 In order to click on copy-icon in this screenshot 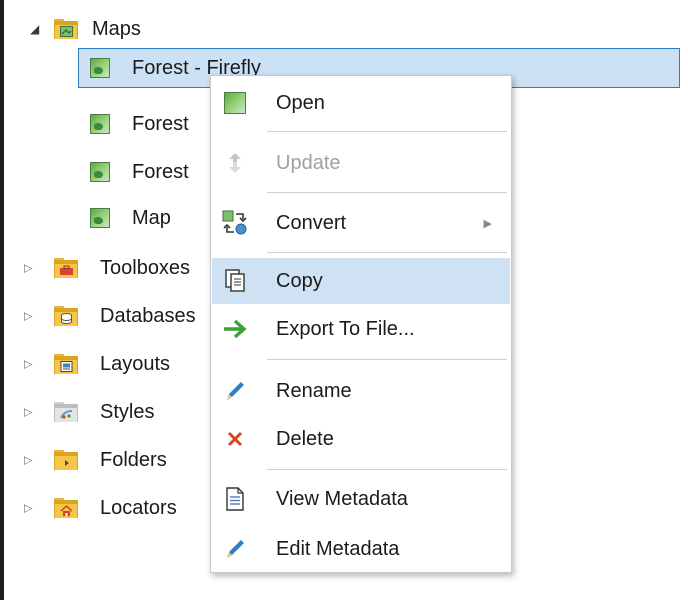, I will do `click(235, 281)`.